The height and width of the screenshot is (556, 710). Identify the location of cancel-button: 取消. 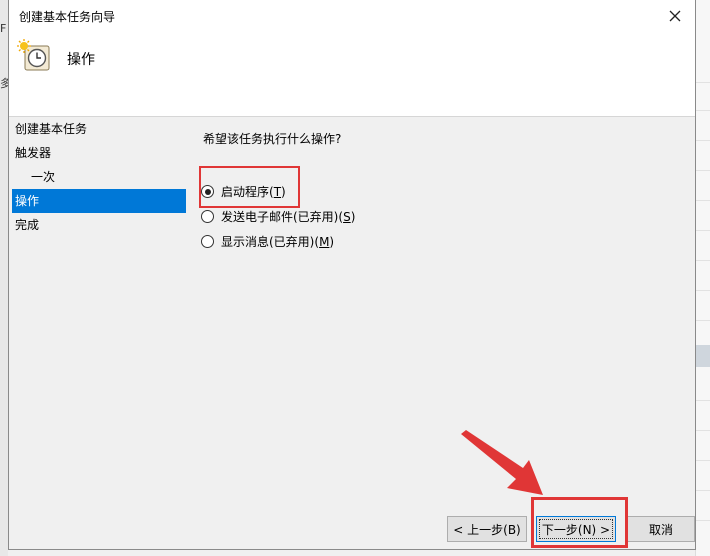
(661, 529).